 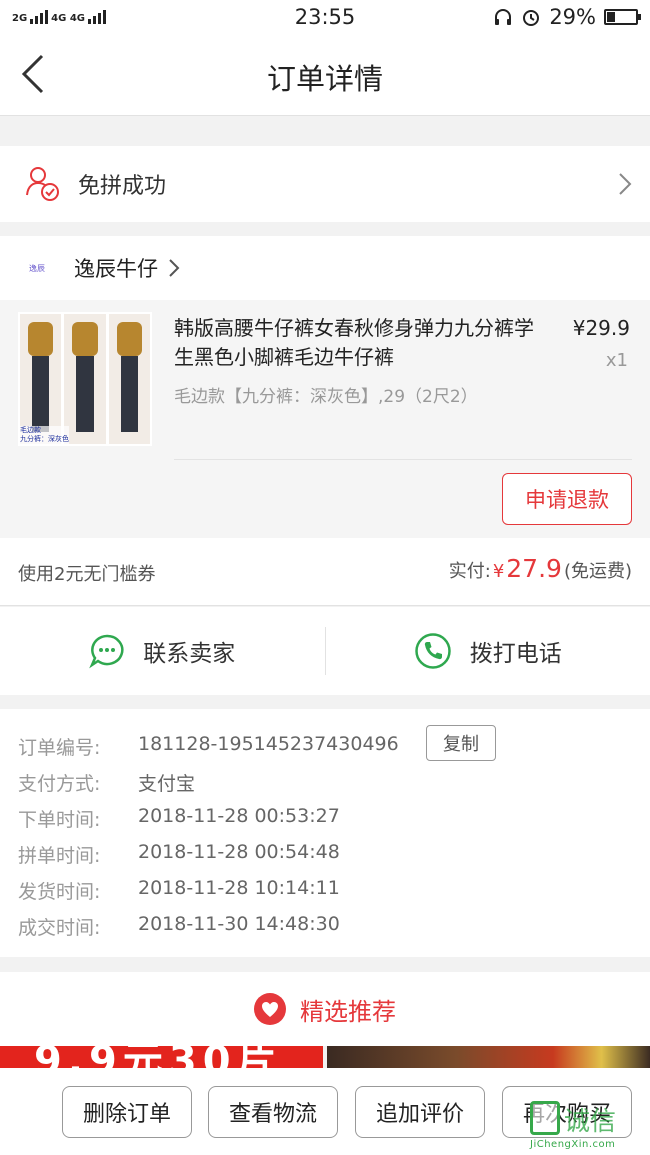 I want to click on info-key: 支付方式:, so click(x=59, y=784).